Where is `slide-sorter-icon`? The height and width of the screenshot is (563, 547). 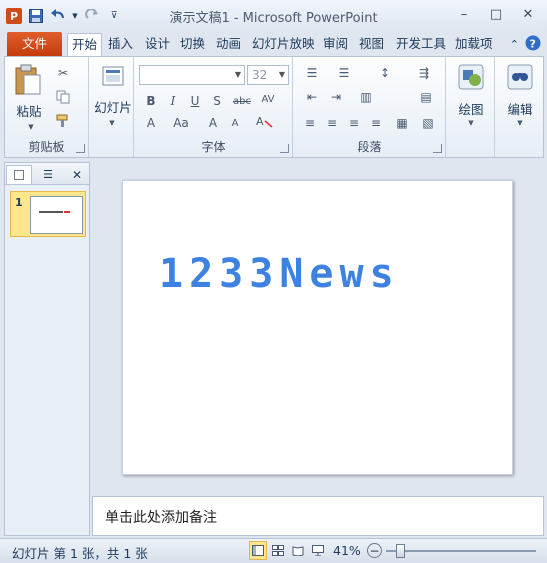 slide-sorter-icon is located at coordinates (278, 550).